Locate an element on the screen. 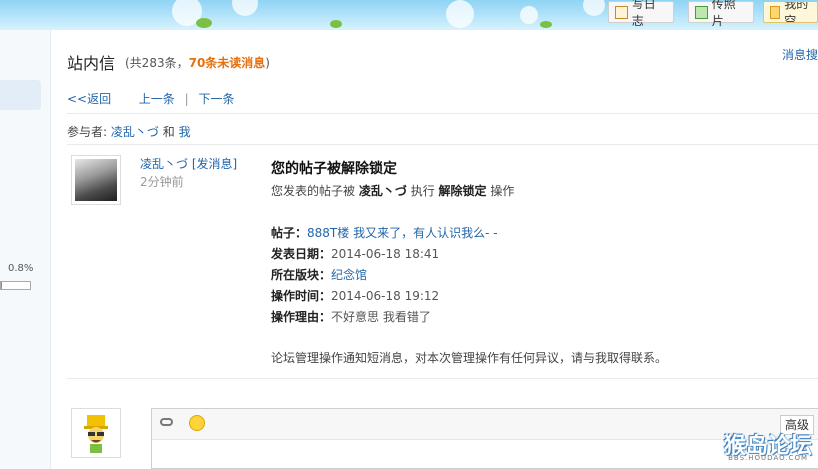 The width and height of the screenshot is (818, 469). reason-field: 操作理由：不好意思 我看错了 is located at coordinates (351, 316).